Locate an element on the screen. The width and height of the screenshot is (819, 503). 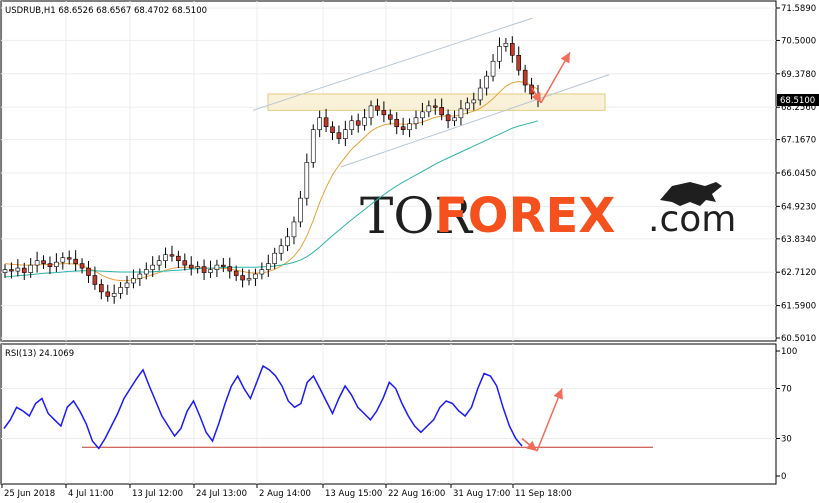
price-tick-label: 66.0450 is located at coordinates (798, 174).